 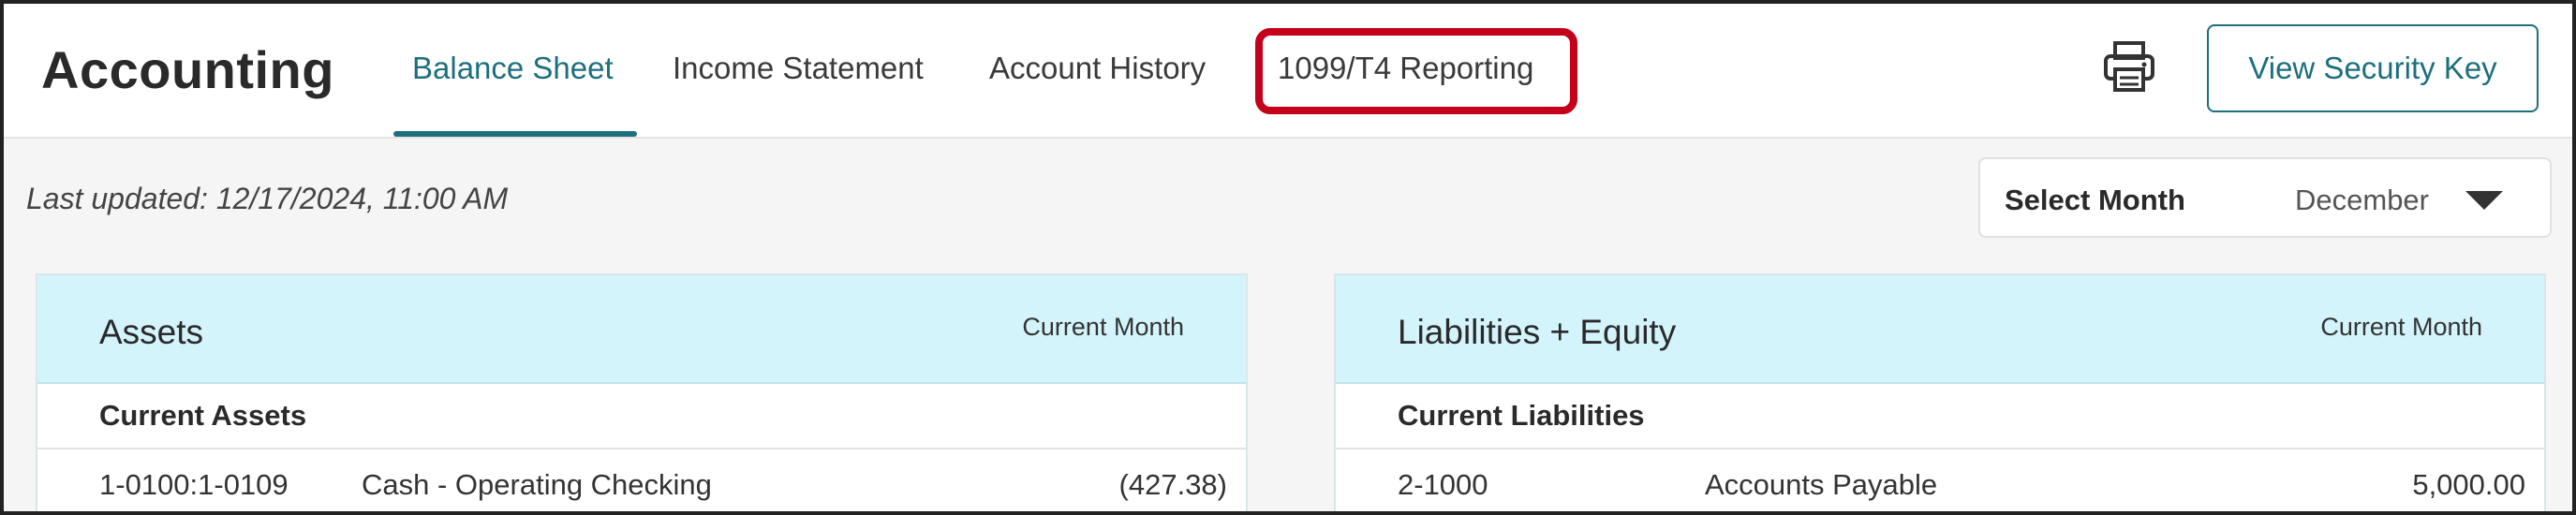 What do you see at coordinates (1097, 68) in the screenshot?
I see `tab-account-history: Account History` at bounding box center [1097, 68].